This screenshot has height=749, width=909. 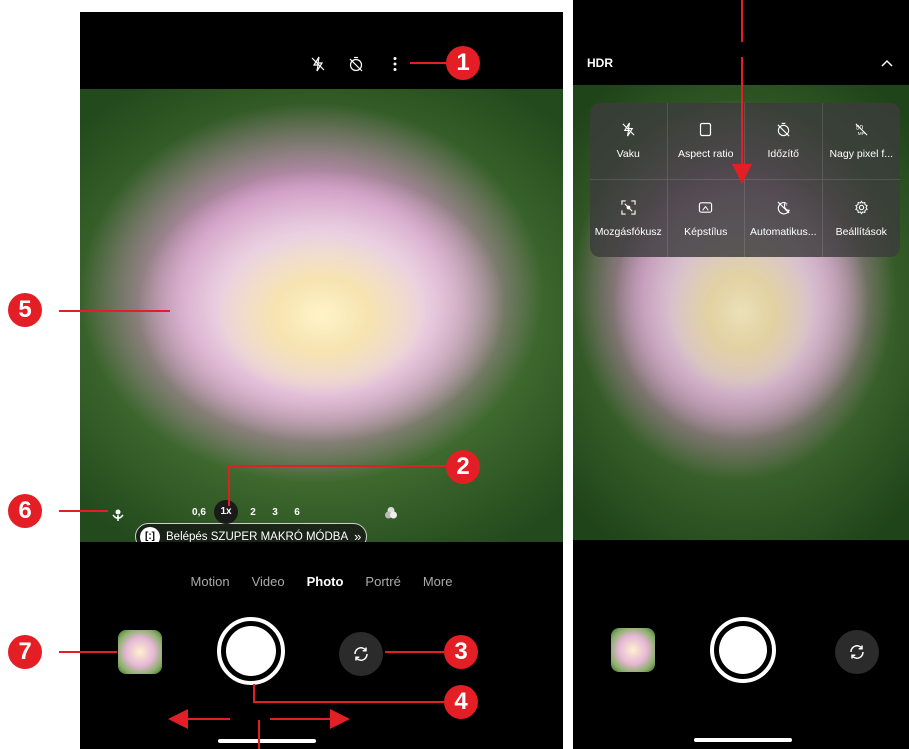 What do you see at coordinates (25, 511) in the screenshot?
I see `callout-6: 6` at bounding box center [25, 511].